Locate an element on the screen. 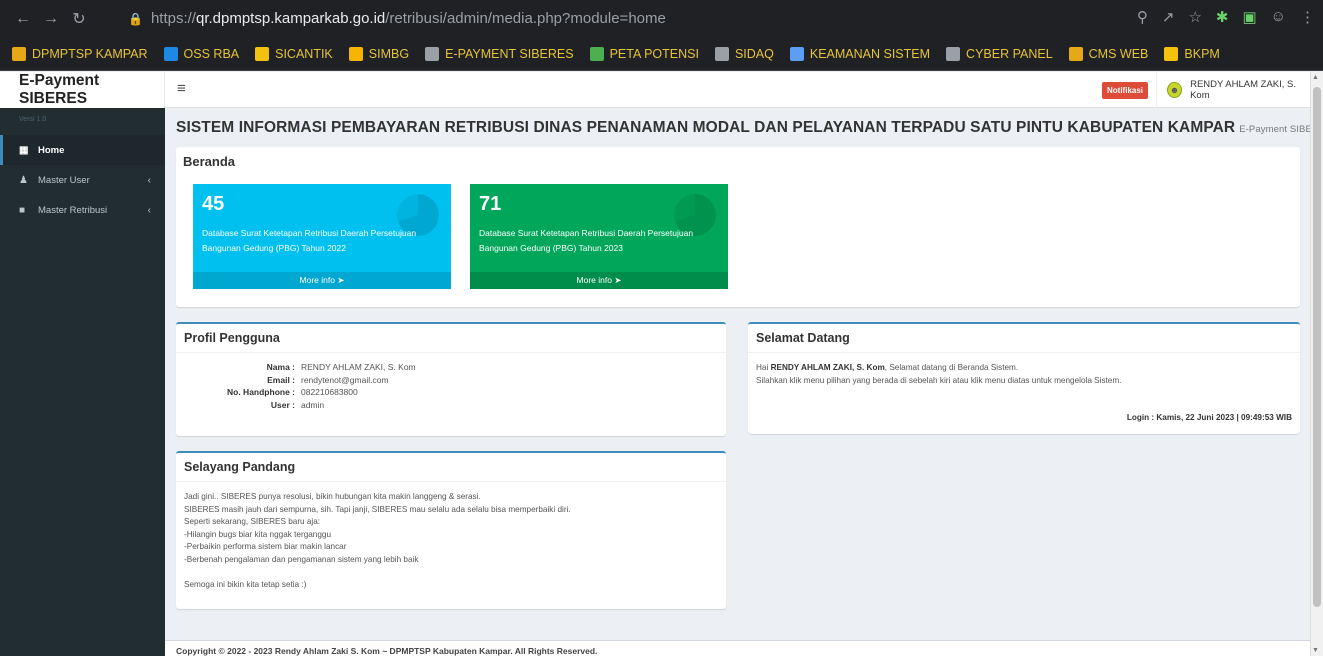  profile-row: User : admin is located at coordinates (297, 404).